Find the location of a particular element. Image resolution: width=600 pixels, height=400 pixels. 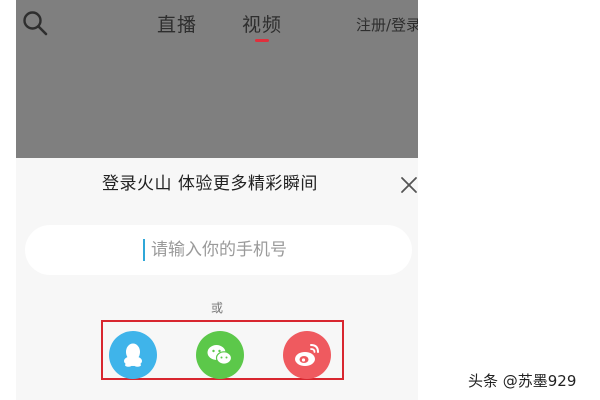

qq-login-button is located at coordinates (133, 355).